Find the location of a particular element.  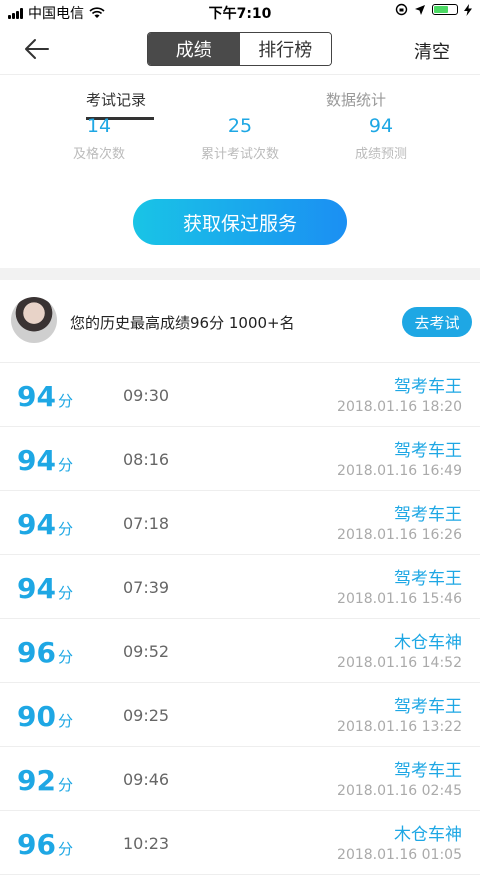

record-date: 2018.01.16 01:05 is located at coordinates (399, 855).